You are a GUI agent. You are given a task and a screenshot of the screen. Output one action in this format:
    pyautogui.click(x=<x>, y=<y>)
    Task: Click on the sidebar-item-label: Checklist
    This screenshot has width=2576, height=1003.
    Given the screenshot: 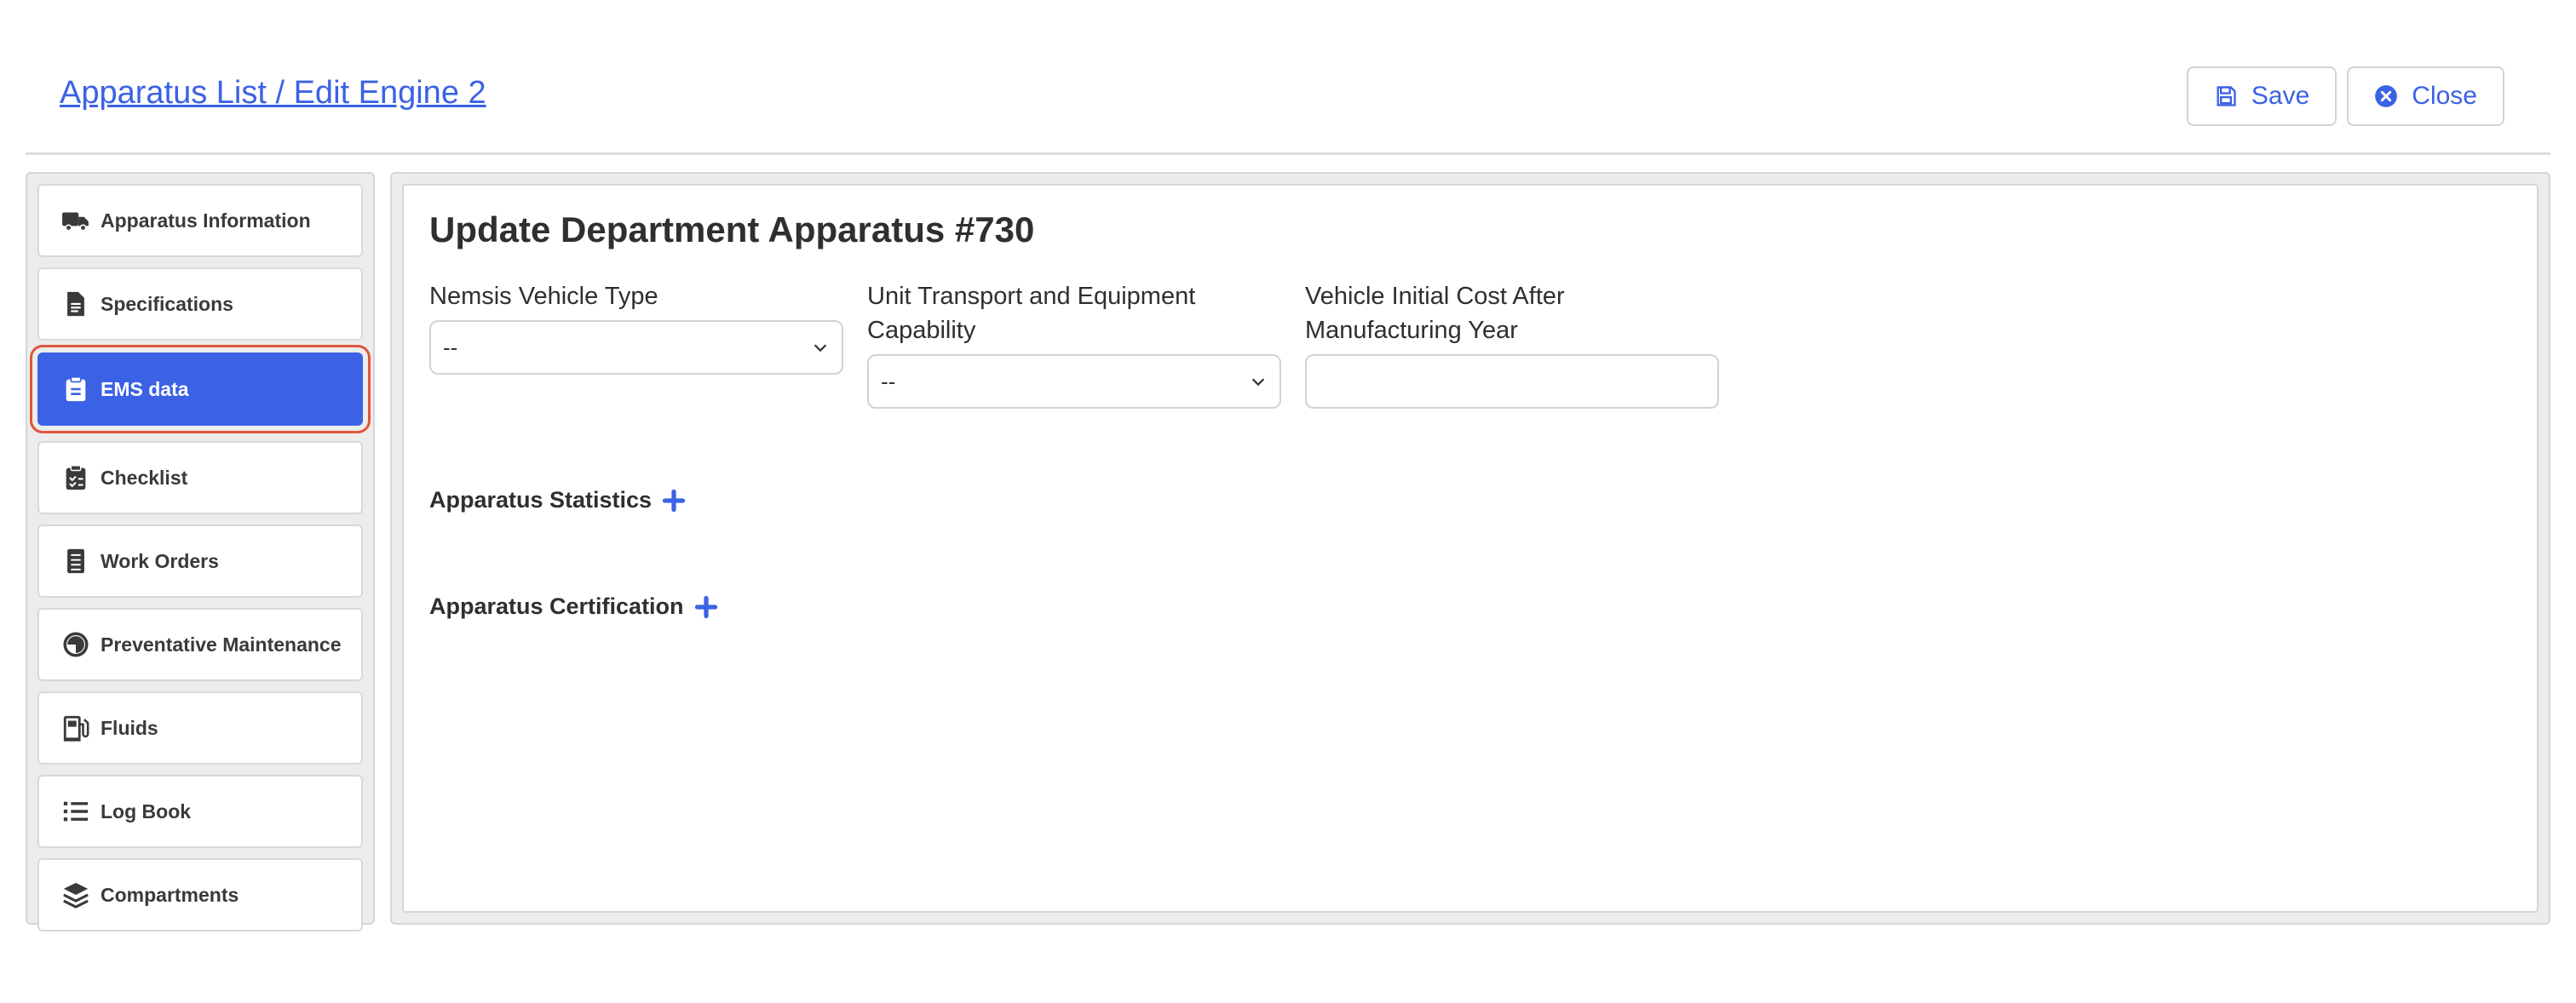 What is the action you would take?
    pyautogui.click(x=145, y=478)
    